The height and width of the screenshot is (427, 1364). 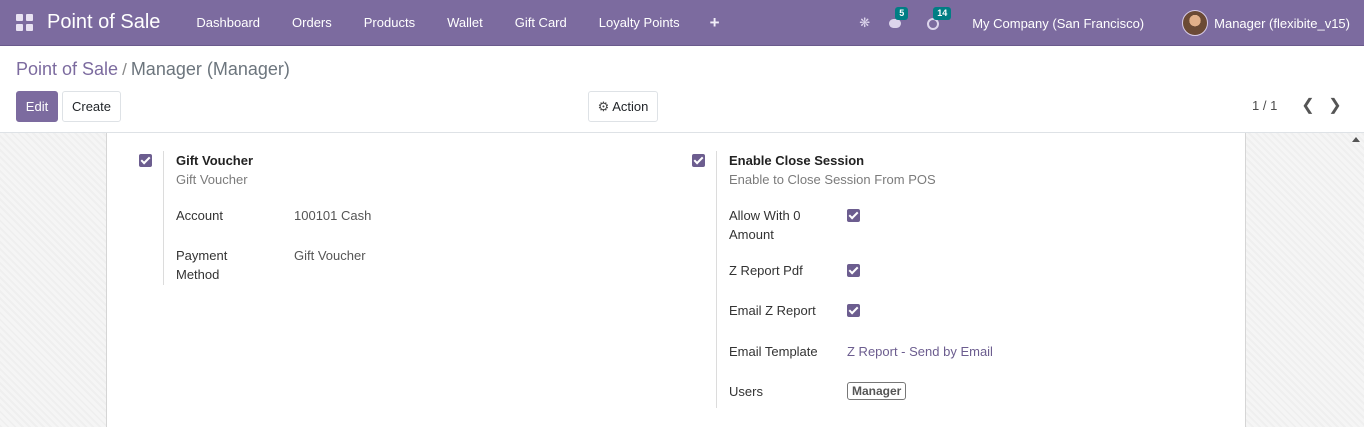 I want to click on user-name: Manager (flexibite_v15), so click(x=1282, y=23).